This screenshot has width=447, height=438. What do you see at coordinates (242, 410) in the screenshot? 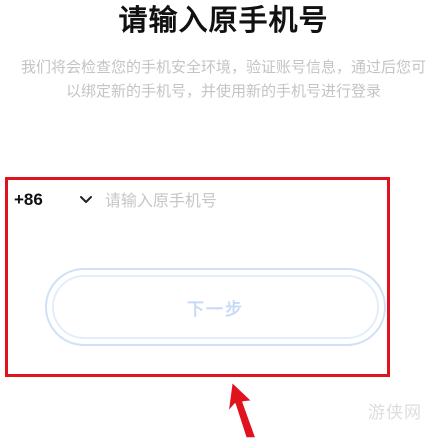
I see `red-arrow-icon` at bounding box center [242, 410].